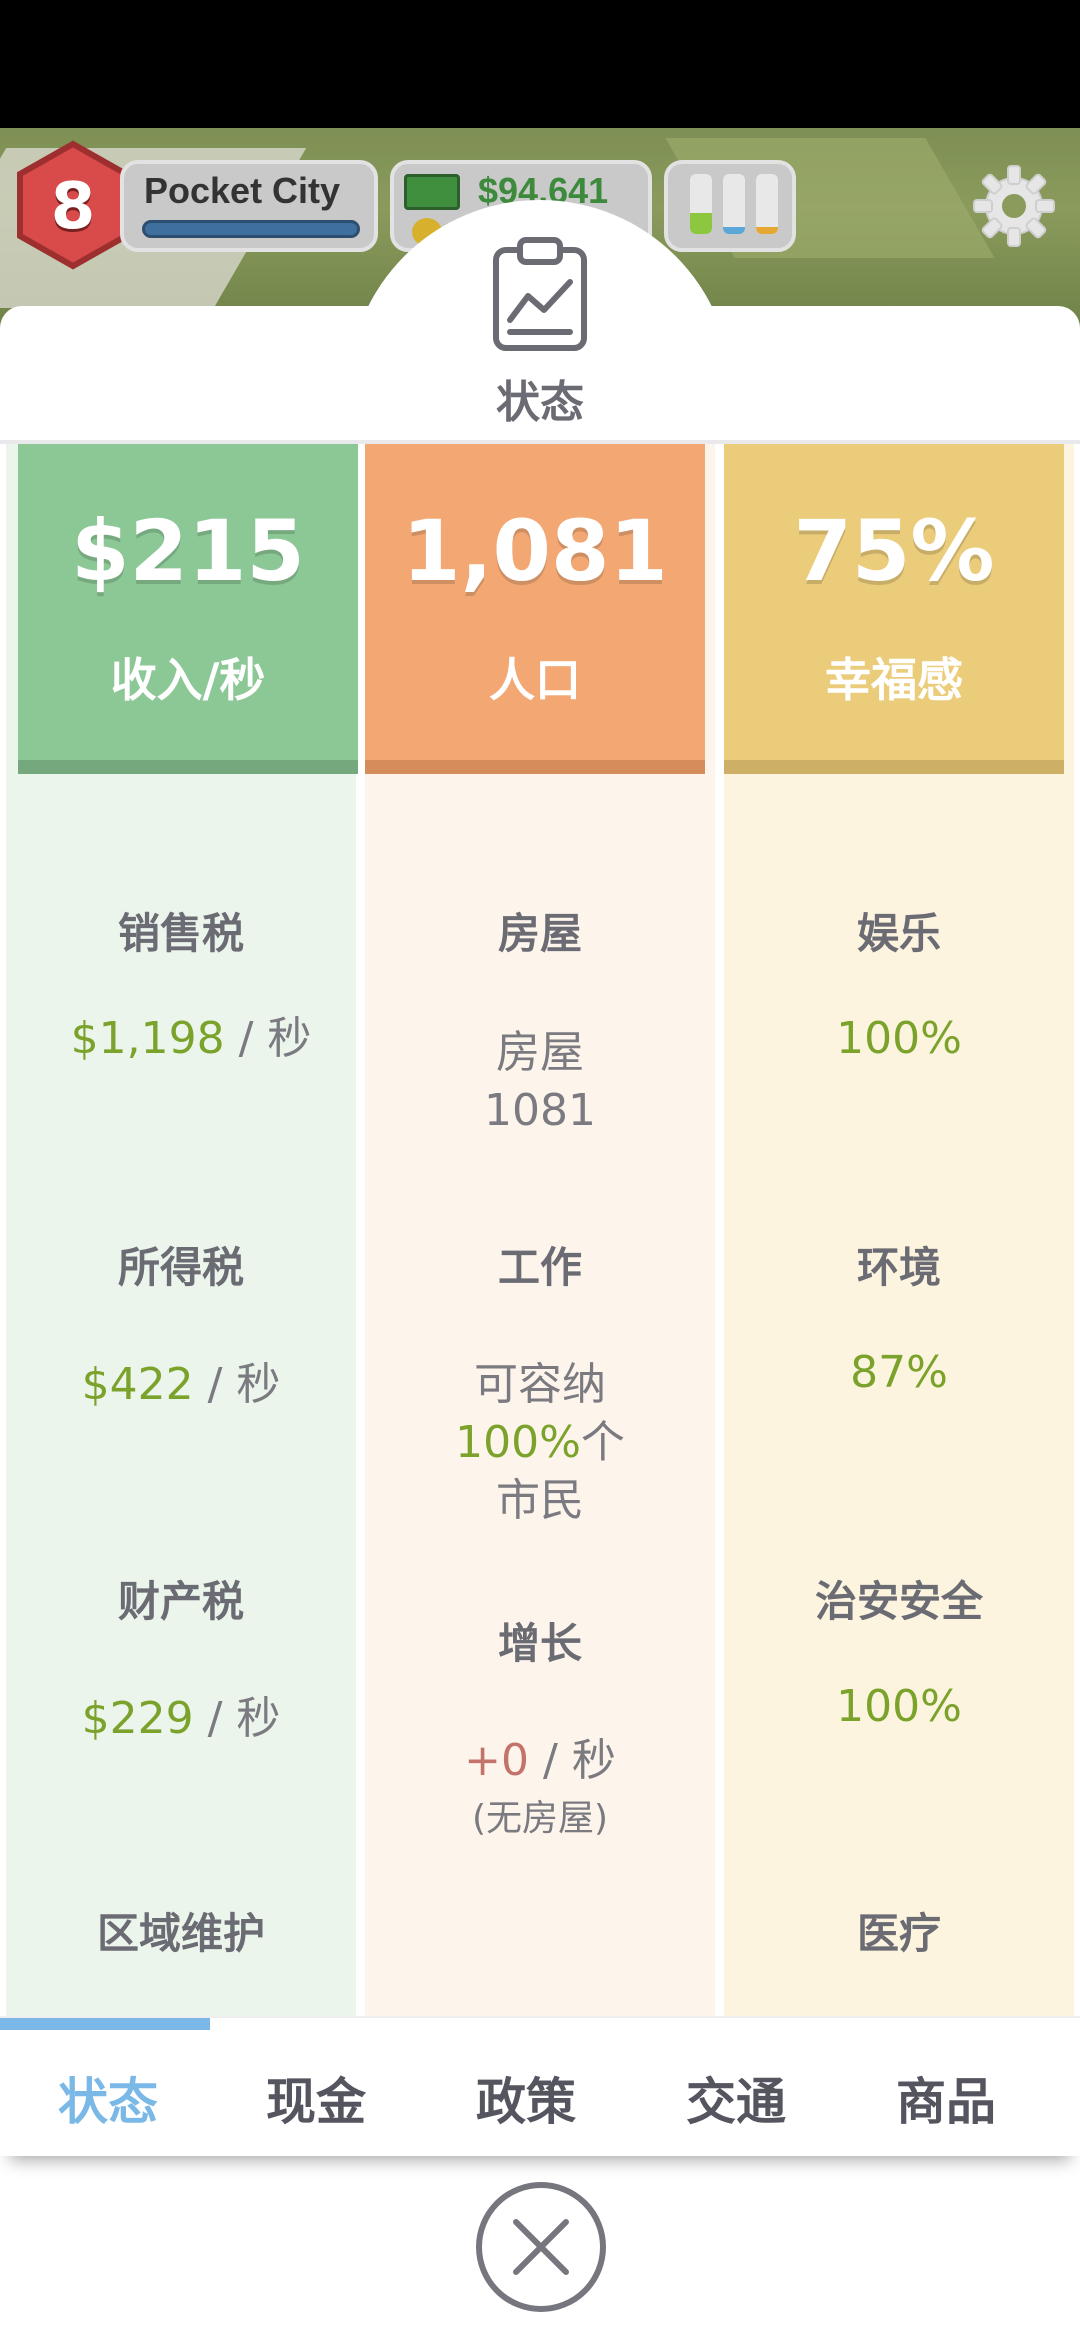 This screenshot has height=2340, width=1080. What do you see at coordinates (180, 1267) in the screenshot?
I see `income-tax-title: 所得税` at bounding box center [180, 1267].